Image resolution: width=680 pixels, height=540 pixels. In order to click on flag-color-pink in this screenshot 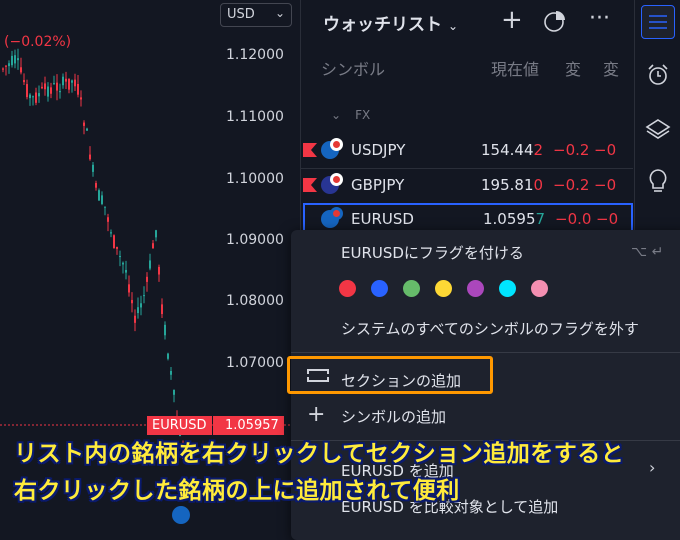, I will do `click(539, 288)`.